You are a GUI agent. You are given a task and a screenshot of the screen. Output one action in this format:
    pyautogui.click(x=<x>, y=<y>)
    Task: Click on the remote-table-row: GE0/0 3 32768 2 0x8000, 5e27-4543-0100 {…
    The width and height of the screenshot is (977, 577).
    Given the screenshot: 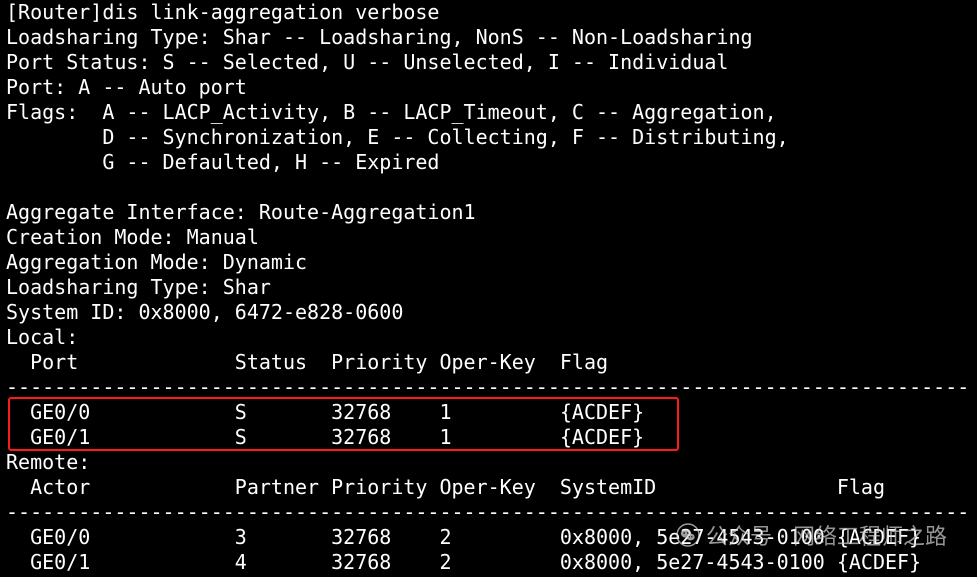 What is the action you would take?
    pyautogui.click(x=464, y=537)
    